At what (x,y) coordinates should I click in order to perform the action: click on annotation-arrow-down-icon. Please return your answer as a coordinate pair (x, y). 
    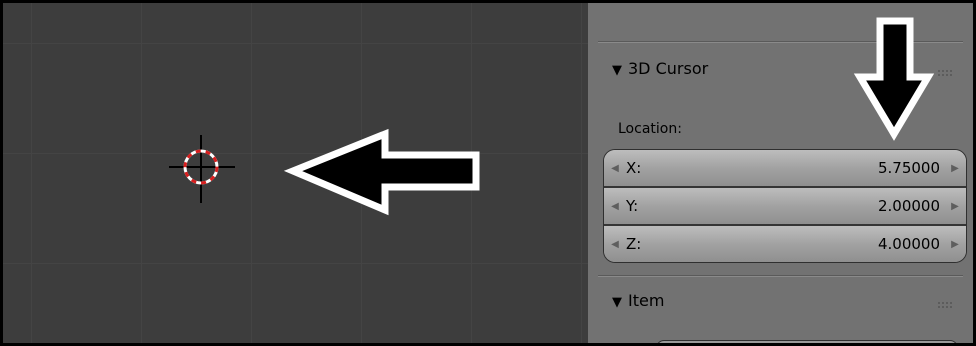
    Looking at the image, I should click on (894, 79).